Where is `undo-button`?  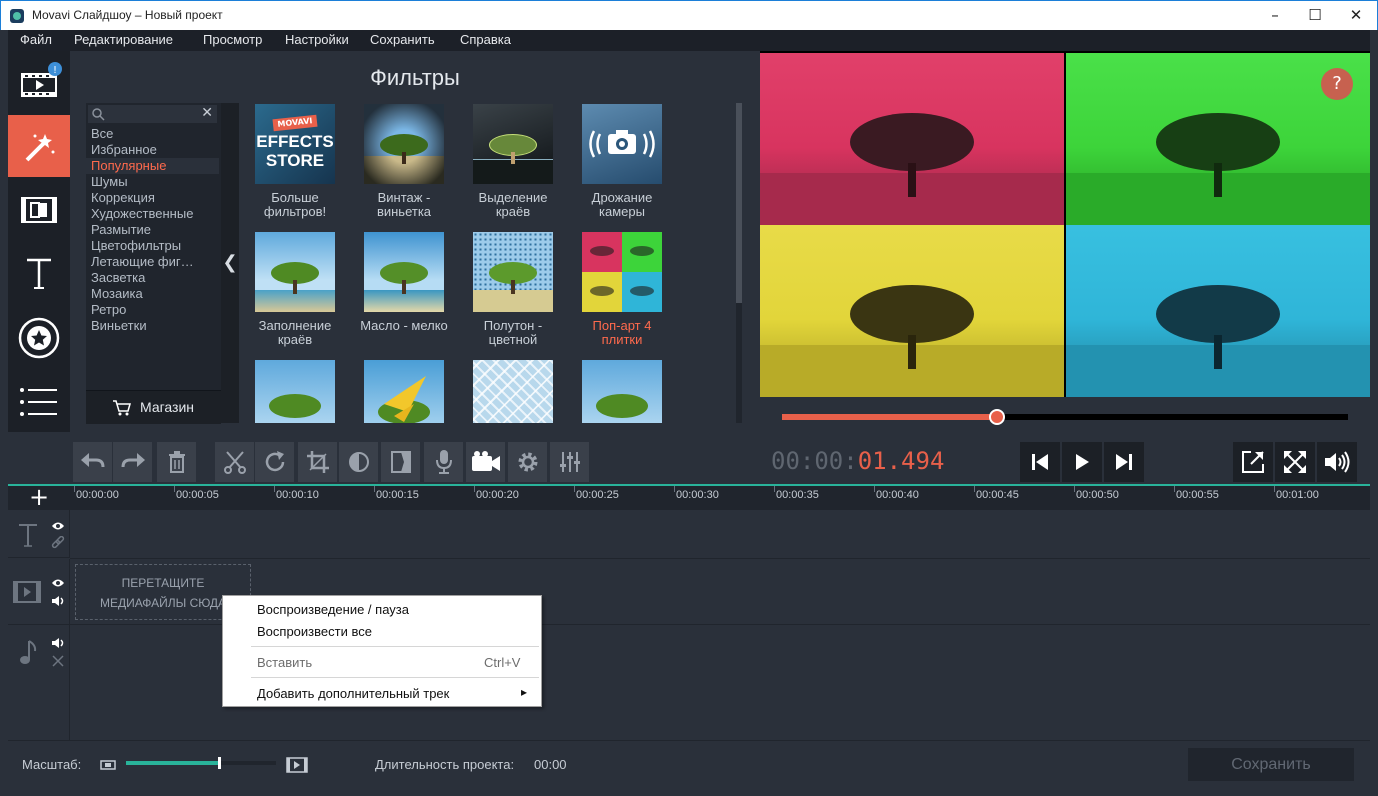 undo-button is located at coordinates (92, 462).